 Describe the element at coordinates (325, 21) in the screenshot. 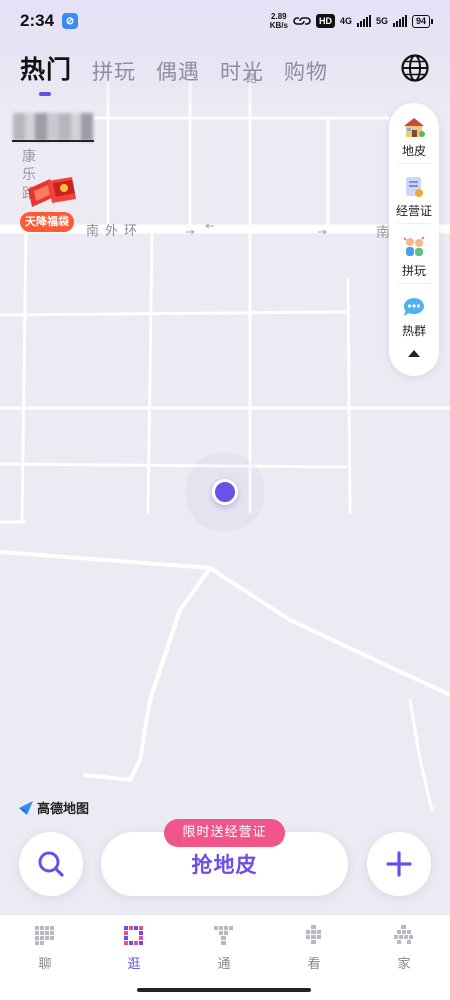

I see `hd-badge: HD` at that location.